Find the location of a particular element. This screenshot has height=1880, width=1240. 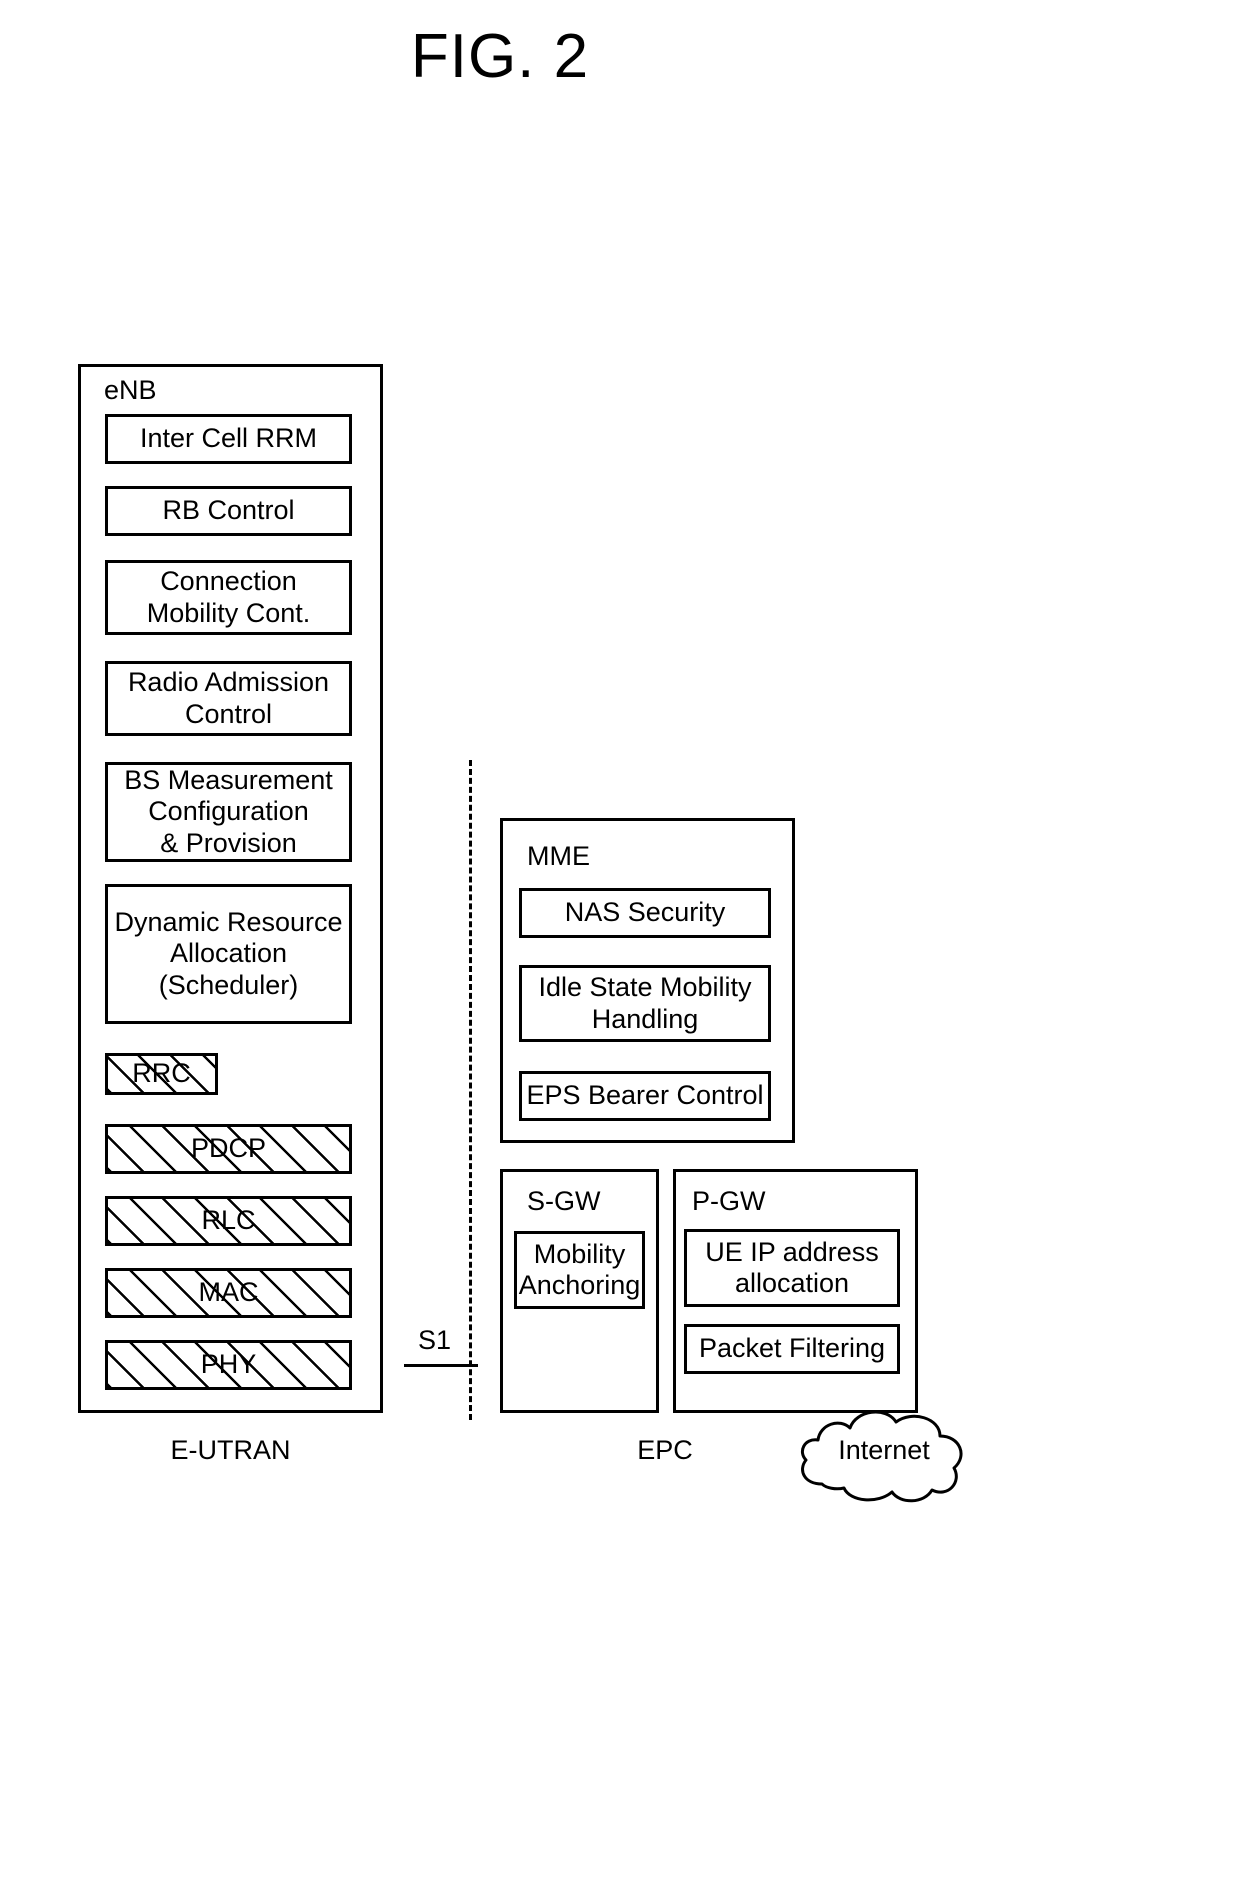

enb-function-label: Inter Cell RRM is located at coordinates (228, 438).